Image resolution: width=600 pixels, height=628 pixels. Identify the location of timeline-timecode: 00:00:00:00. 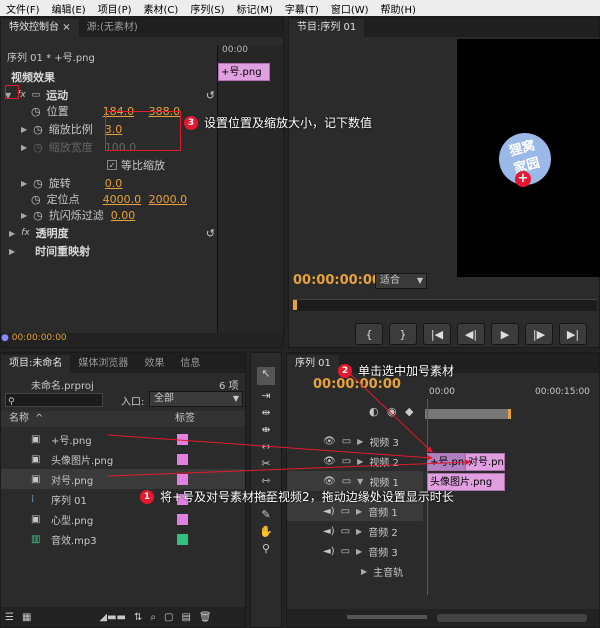
(357, 384).